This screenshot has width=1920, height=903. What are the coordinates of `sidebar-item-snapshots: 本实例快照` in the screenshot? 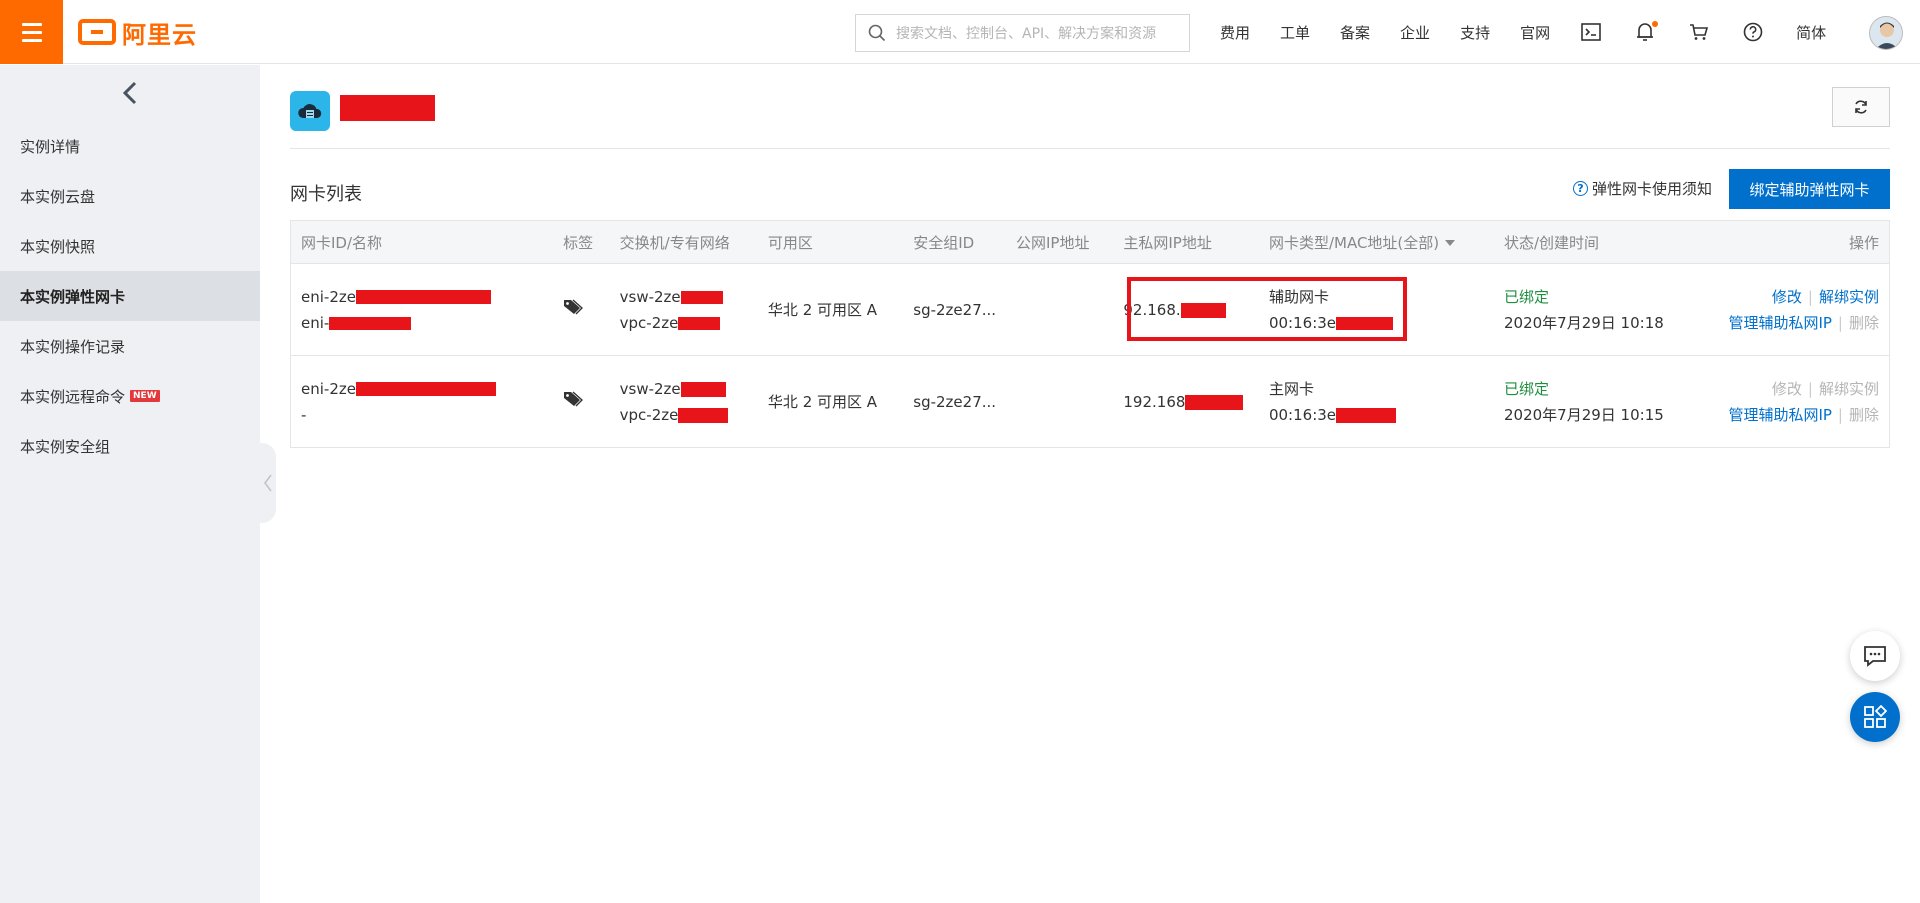 It's located at (130, 246).